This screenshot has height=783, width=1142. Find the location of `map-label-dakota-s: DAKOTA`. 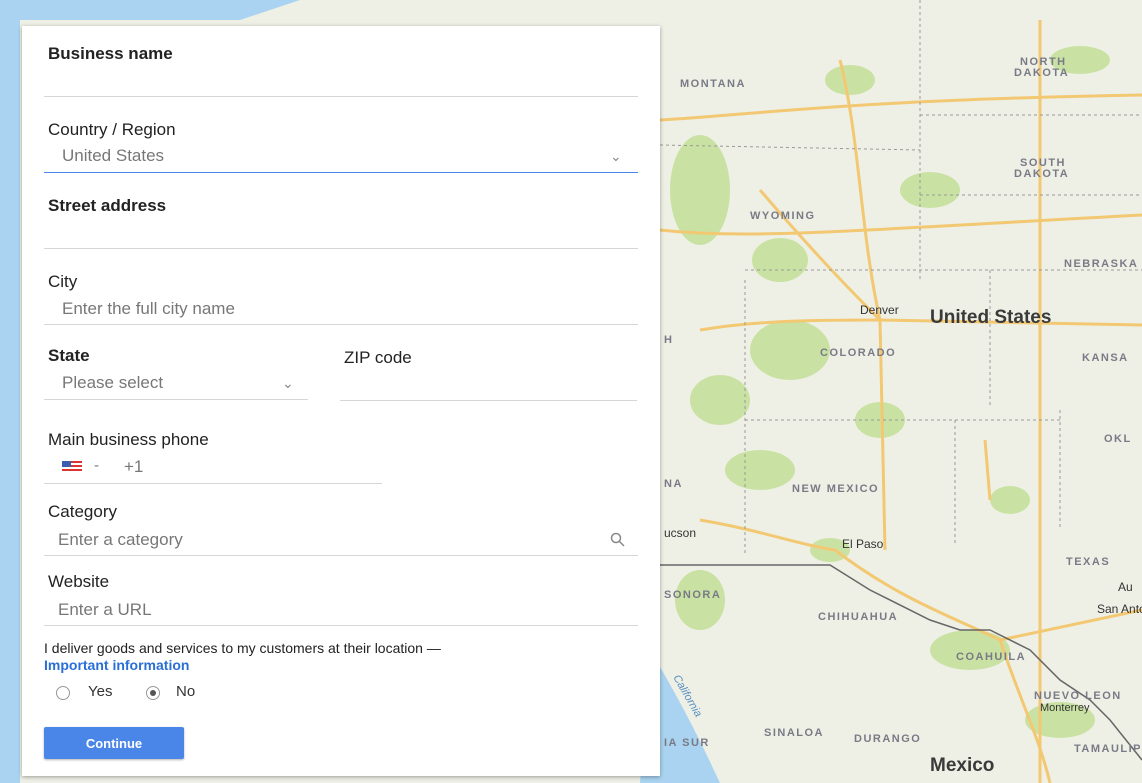

map-label-dakota-s: DAKOTA is located at coordinates (1042, 174).